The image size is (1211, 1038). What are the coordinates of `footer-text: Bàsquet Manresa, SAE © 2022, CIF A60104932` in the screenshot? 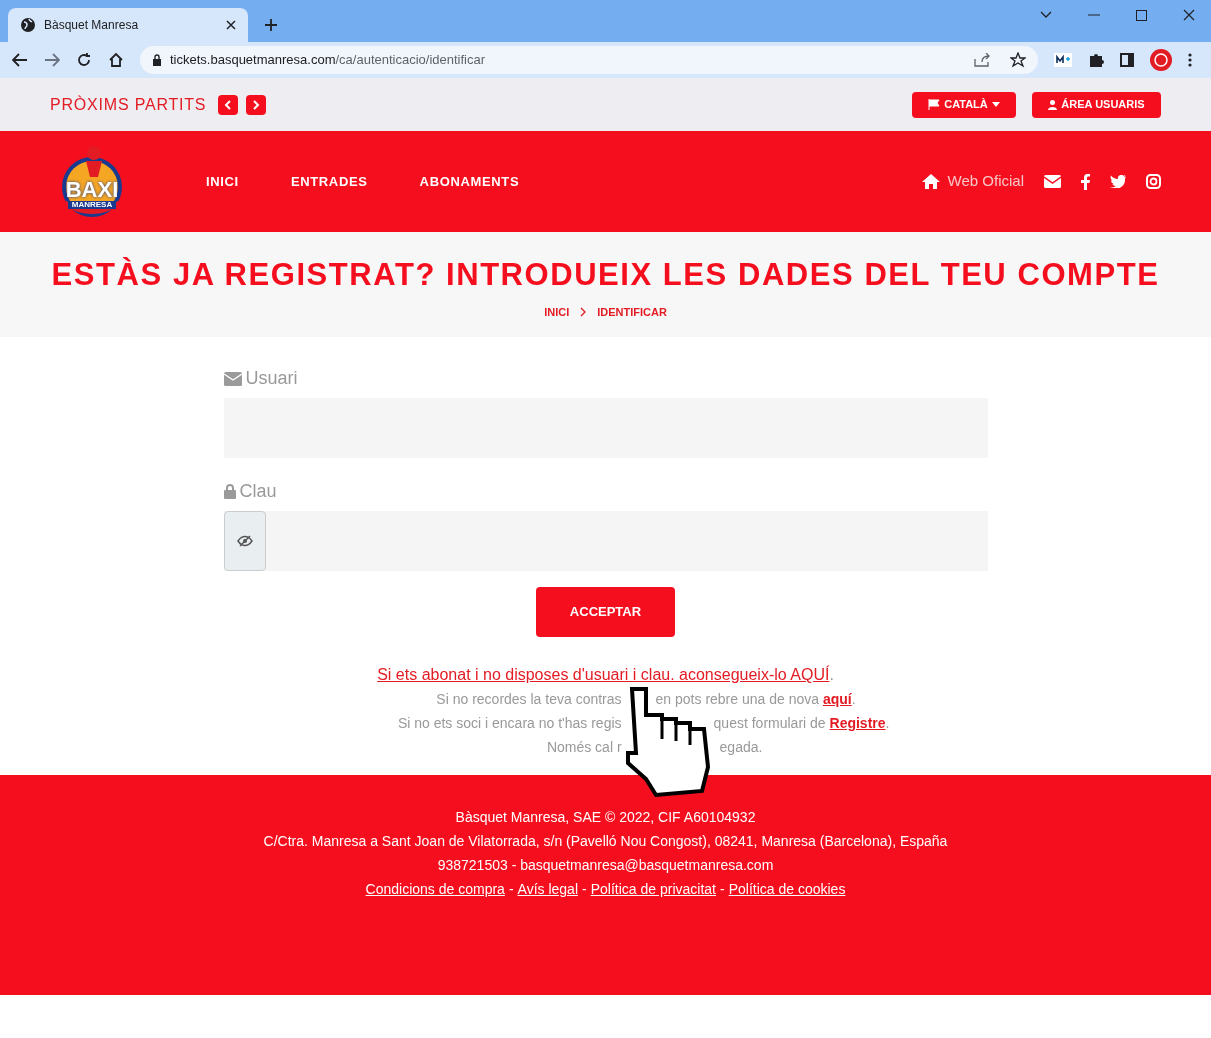 It's located at (605, 817).